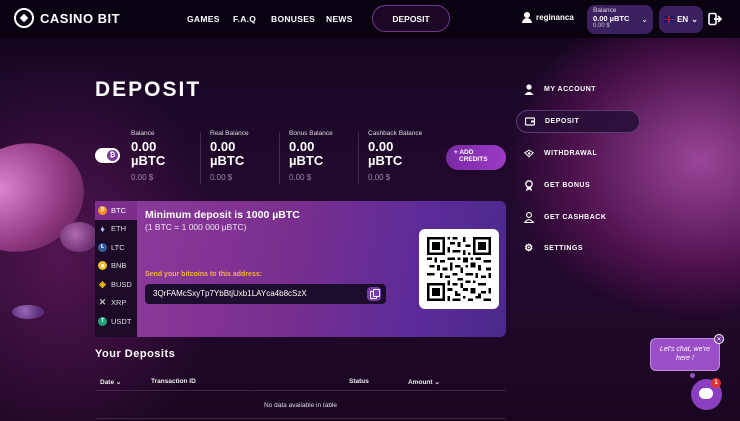 This screenshot has height=421, width=740. I want to click on table-bottom-divider, so click(300, 418).